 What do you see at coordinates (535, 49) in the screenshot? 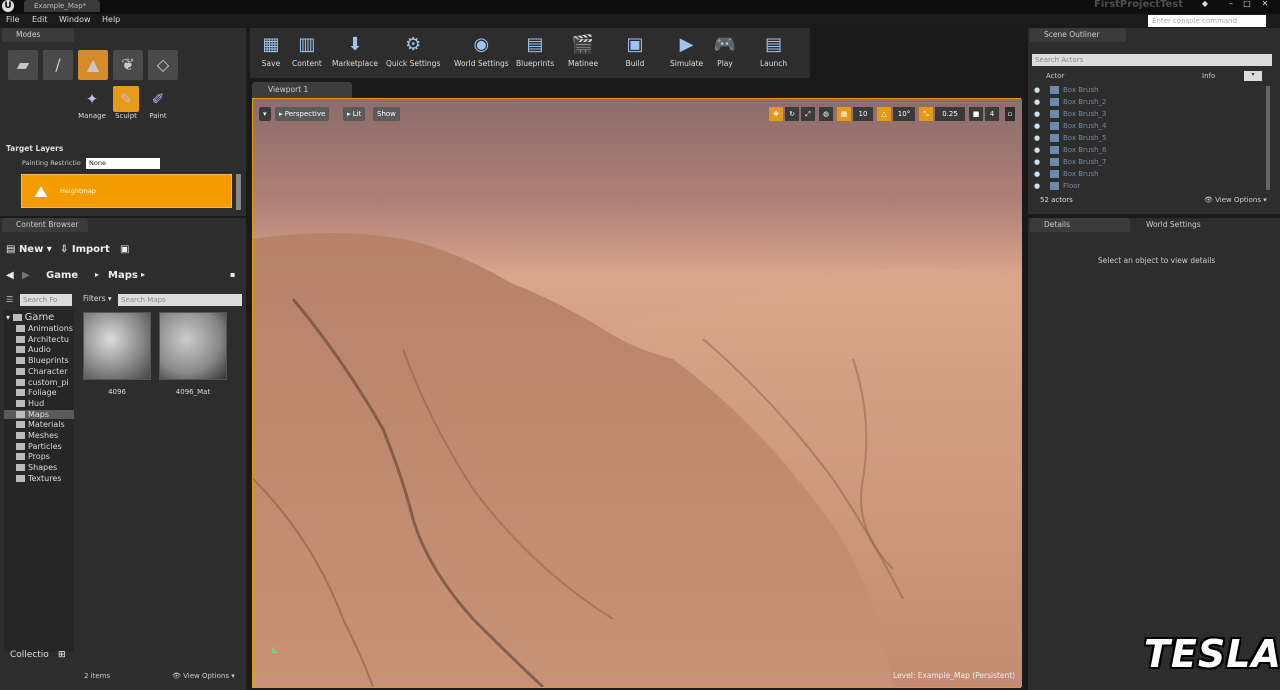
I see `blueprints-button: ▤ Blueprints` at bounding box center [535, 49].